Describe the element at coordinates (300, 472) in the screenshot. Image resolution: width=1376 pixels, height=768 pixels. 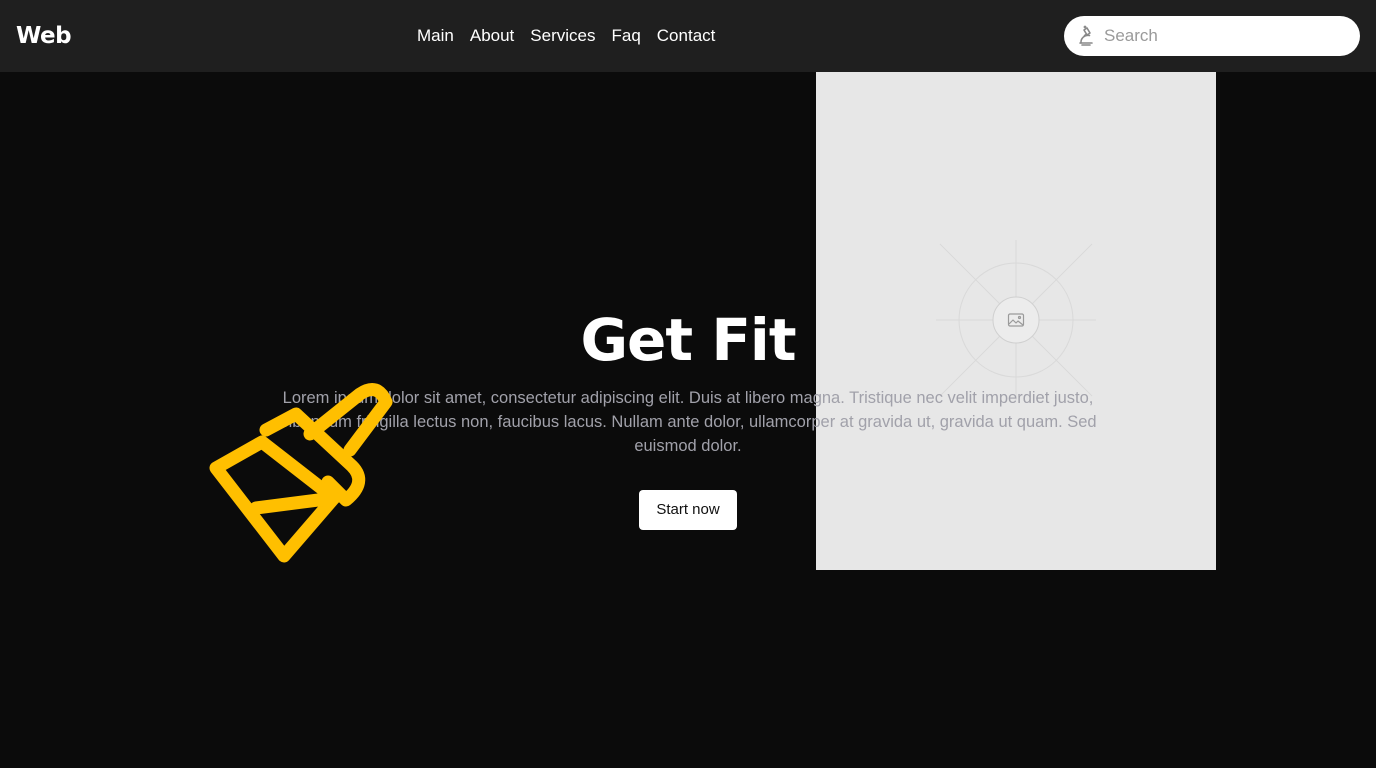
I see `paint-brush-icon` at that location.